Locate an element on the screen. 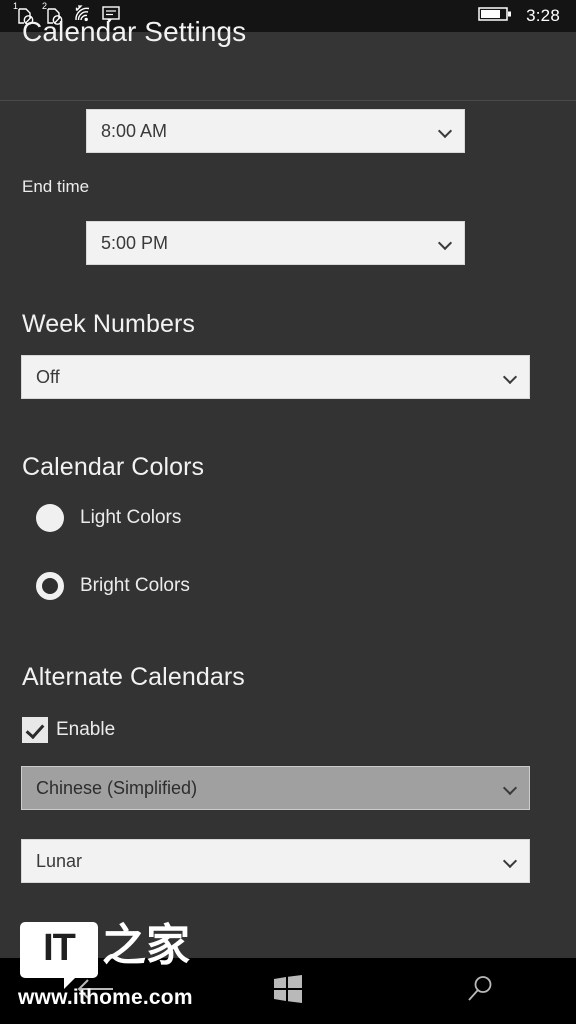  nav-back-button is located at coordinates (96, 991).